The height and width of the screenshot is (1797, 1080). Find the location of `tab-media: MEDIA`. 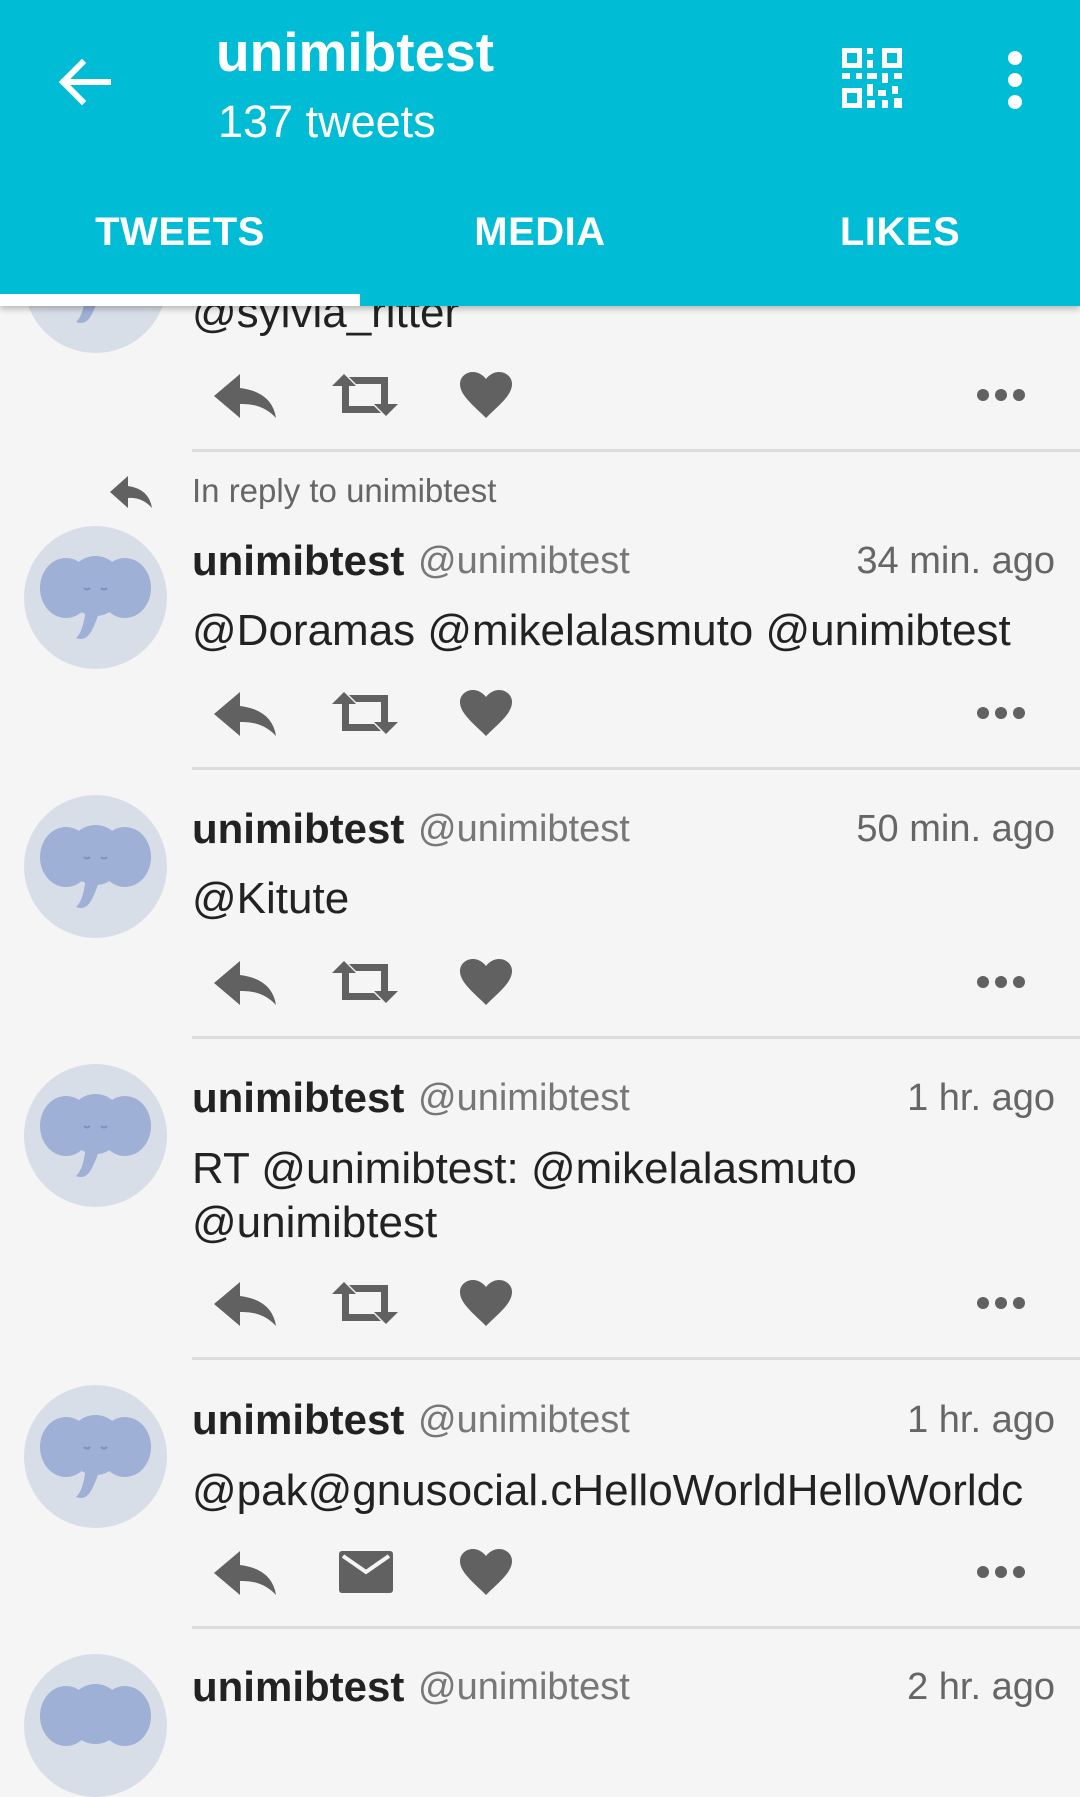

tab-media: MEDIA is located at coordinates (540, 232).